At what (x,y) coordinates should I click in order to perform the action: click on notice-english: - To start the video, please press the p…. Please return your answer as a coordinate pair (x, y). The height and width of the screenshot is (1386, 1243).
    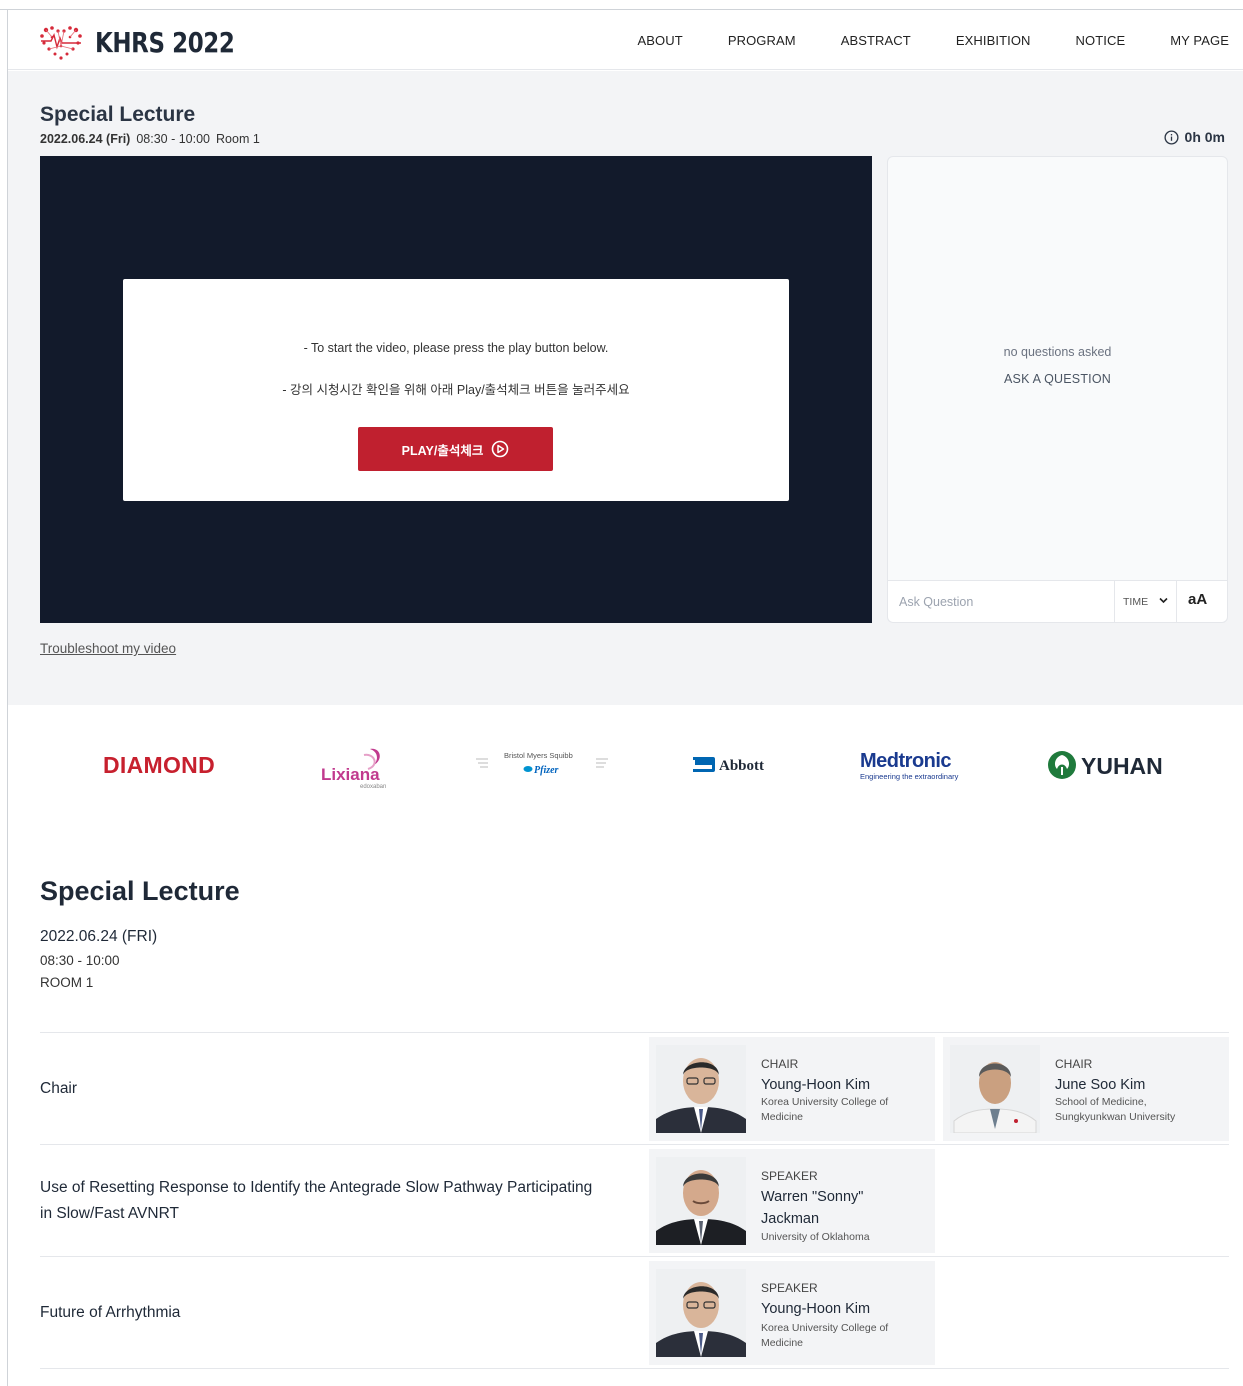
    Looking at the image, I should click on (456, 348).